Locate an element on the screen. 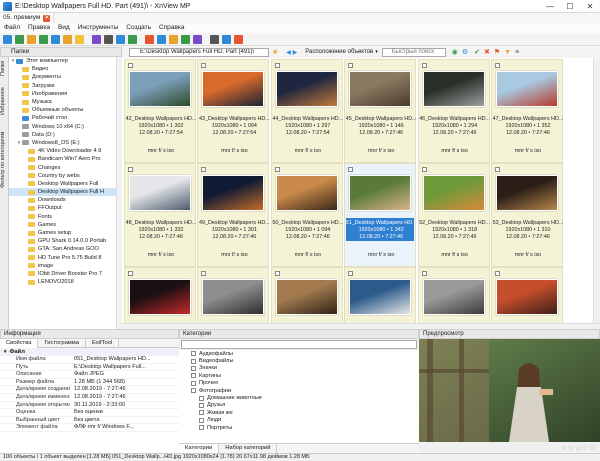  tree-node: Games setup is located at coordinates (65, 233).